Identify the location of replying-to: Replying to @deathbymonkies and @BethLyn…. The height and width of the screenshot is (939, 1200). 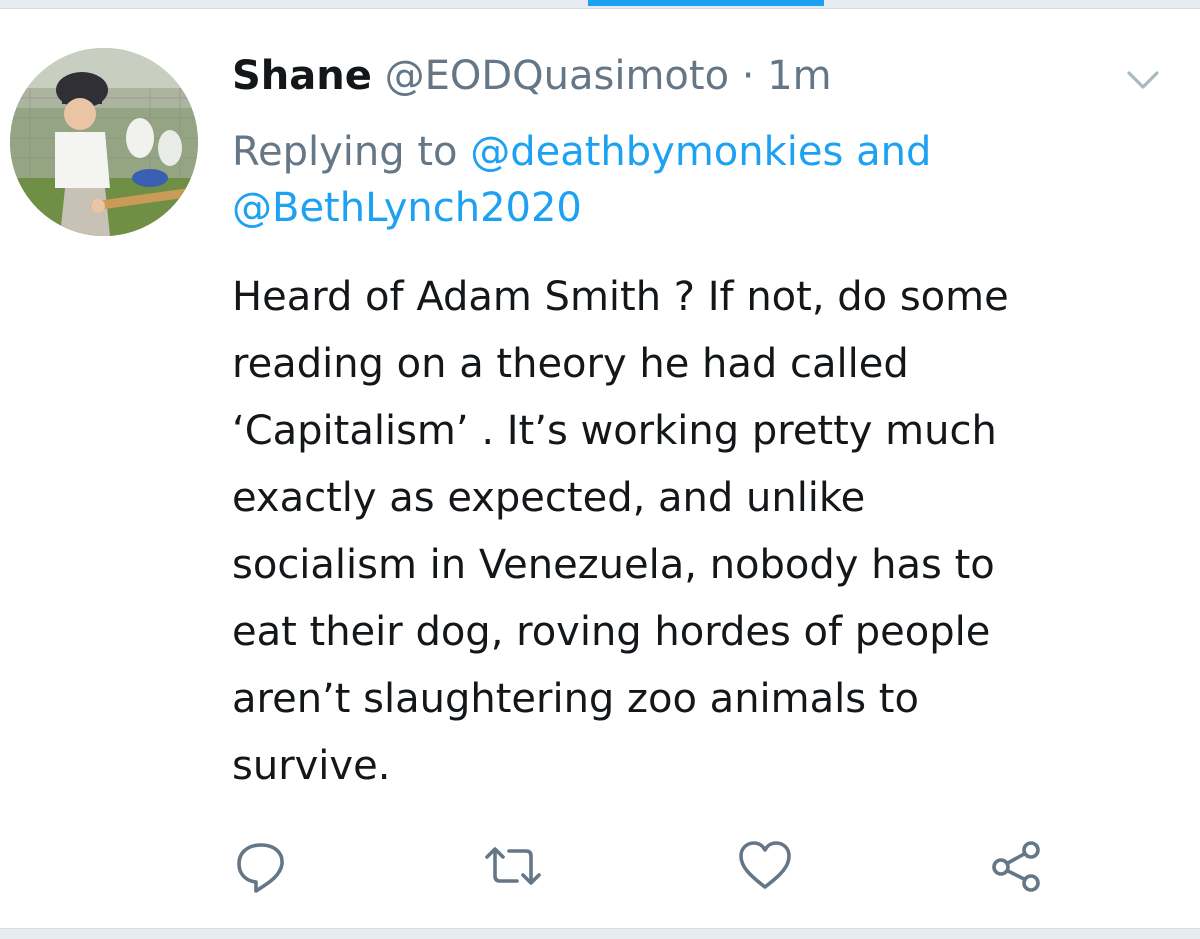
(672, 180).